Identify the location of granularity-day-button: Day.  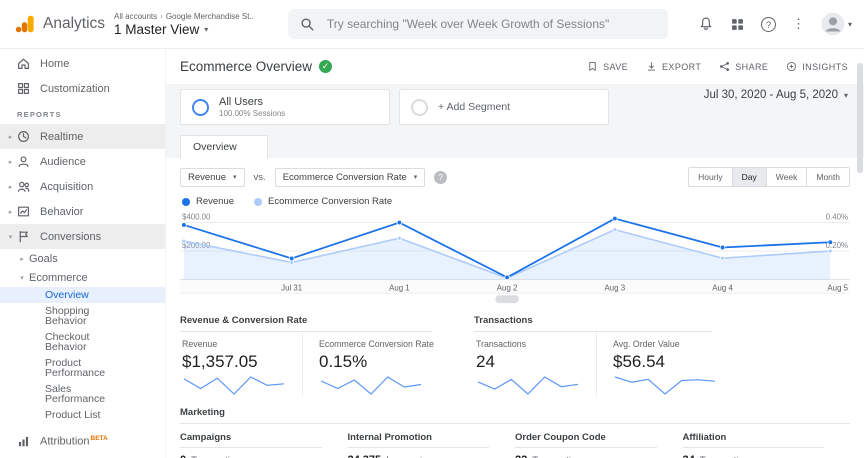
(749, 177).